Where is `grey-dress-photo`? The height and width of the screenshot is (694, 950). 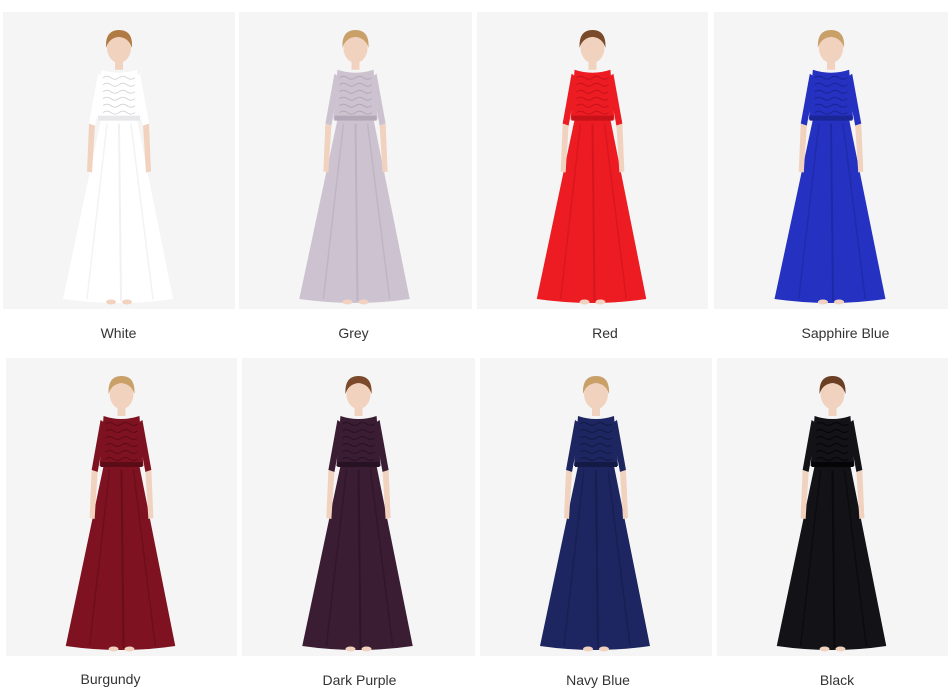 grey-dress-photo is located at coordinates (355, 160).